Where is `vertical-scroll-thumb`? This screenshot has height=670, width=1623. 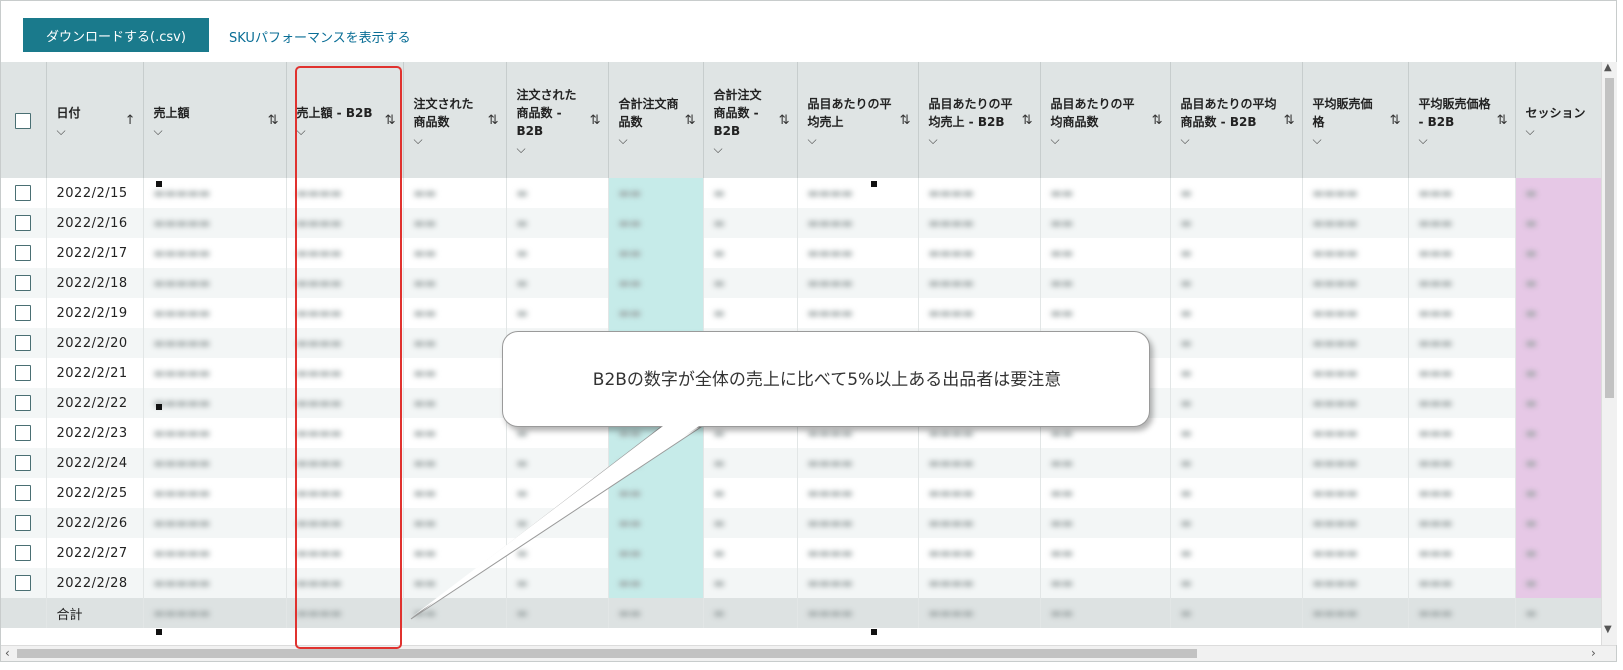 vertical-scroll-thumb is located at coordinates (1609, 238).